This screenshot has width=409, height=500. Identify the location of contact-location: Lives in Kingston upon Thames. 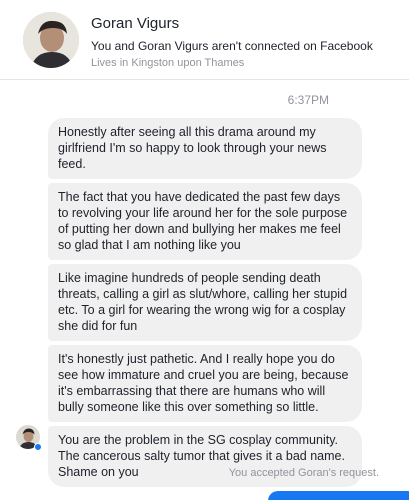
(168, 63).